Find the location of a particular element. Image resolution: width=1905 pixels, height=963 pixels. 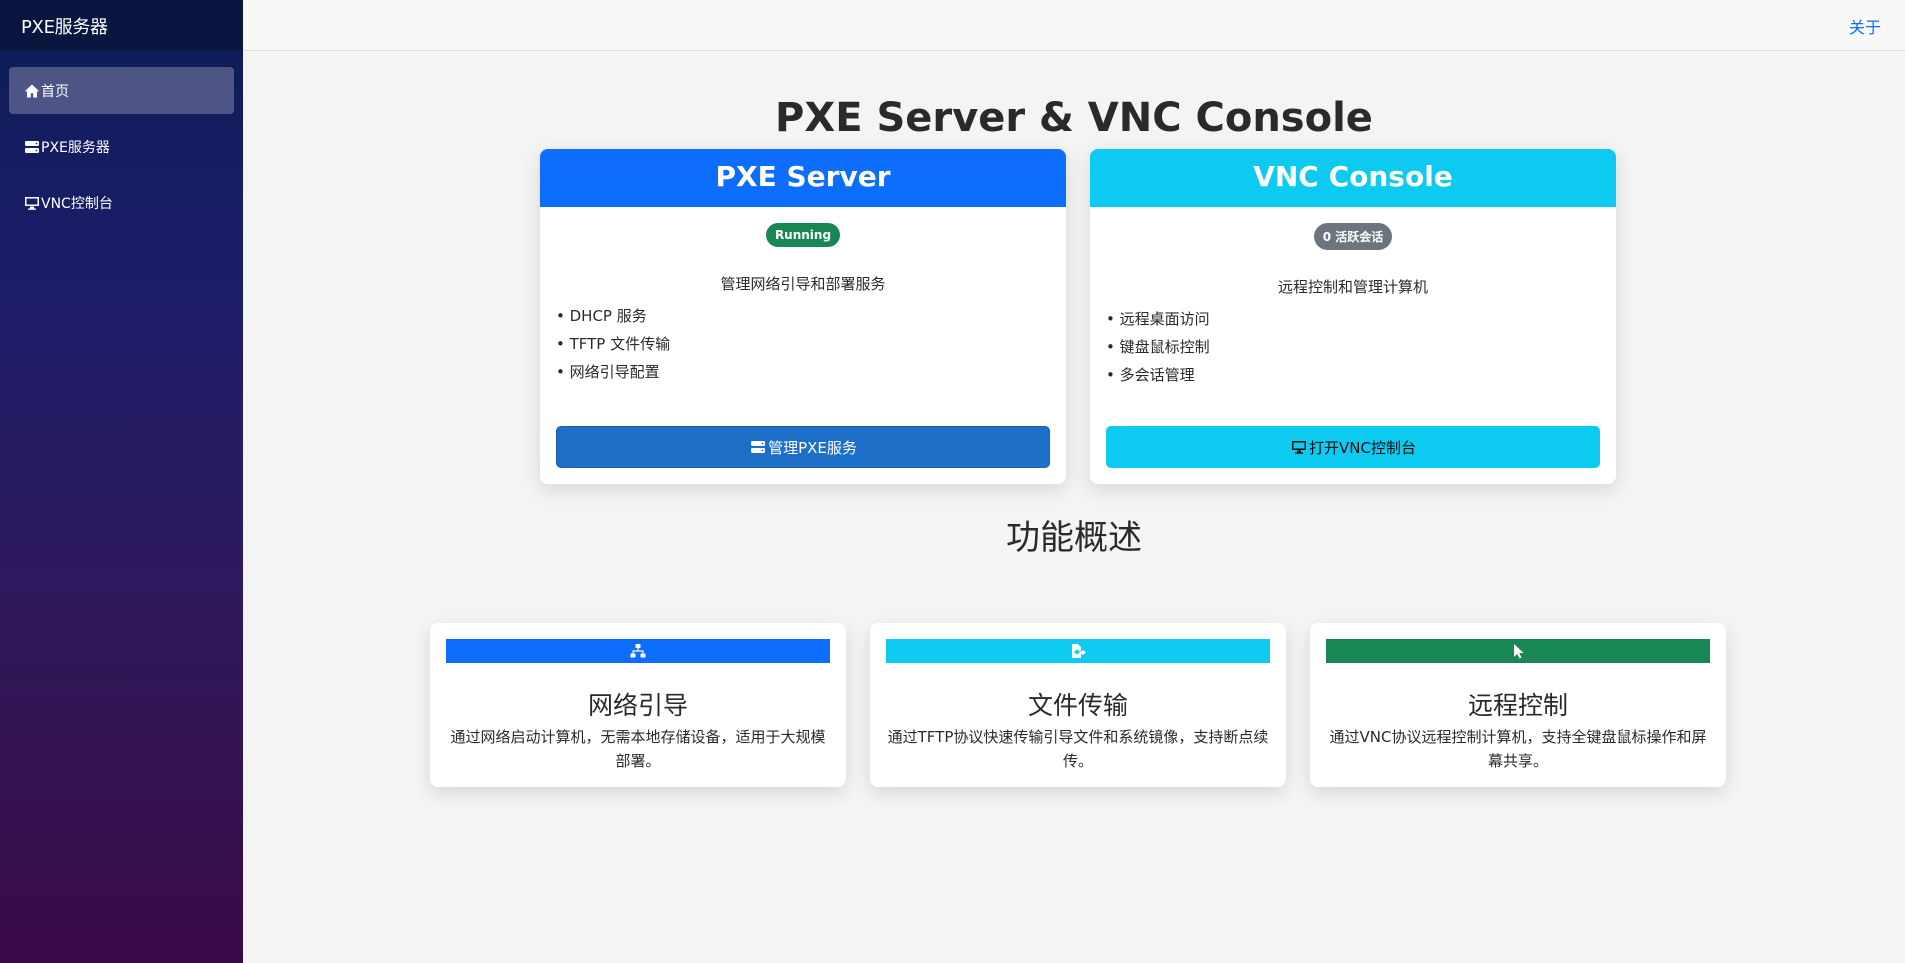

sidebar-item-label: 首页 is located at coordinates (55, 91).